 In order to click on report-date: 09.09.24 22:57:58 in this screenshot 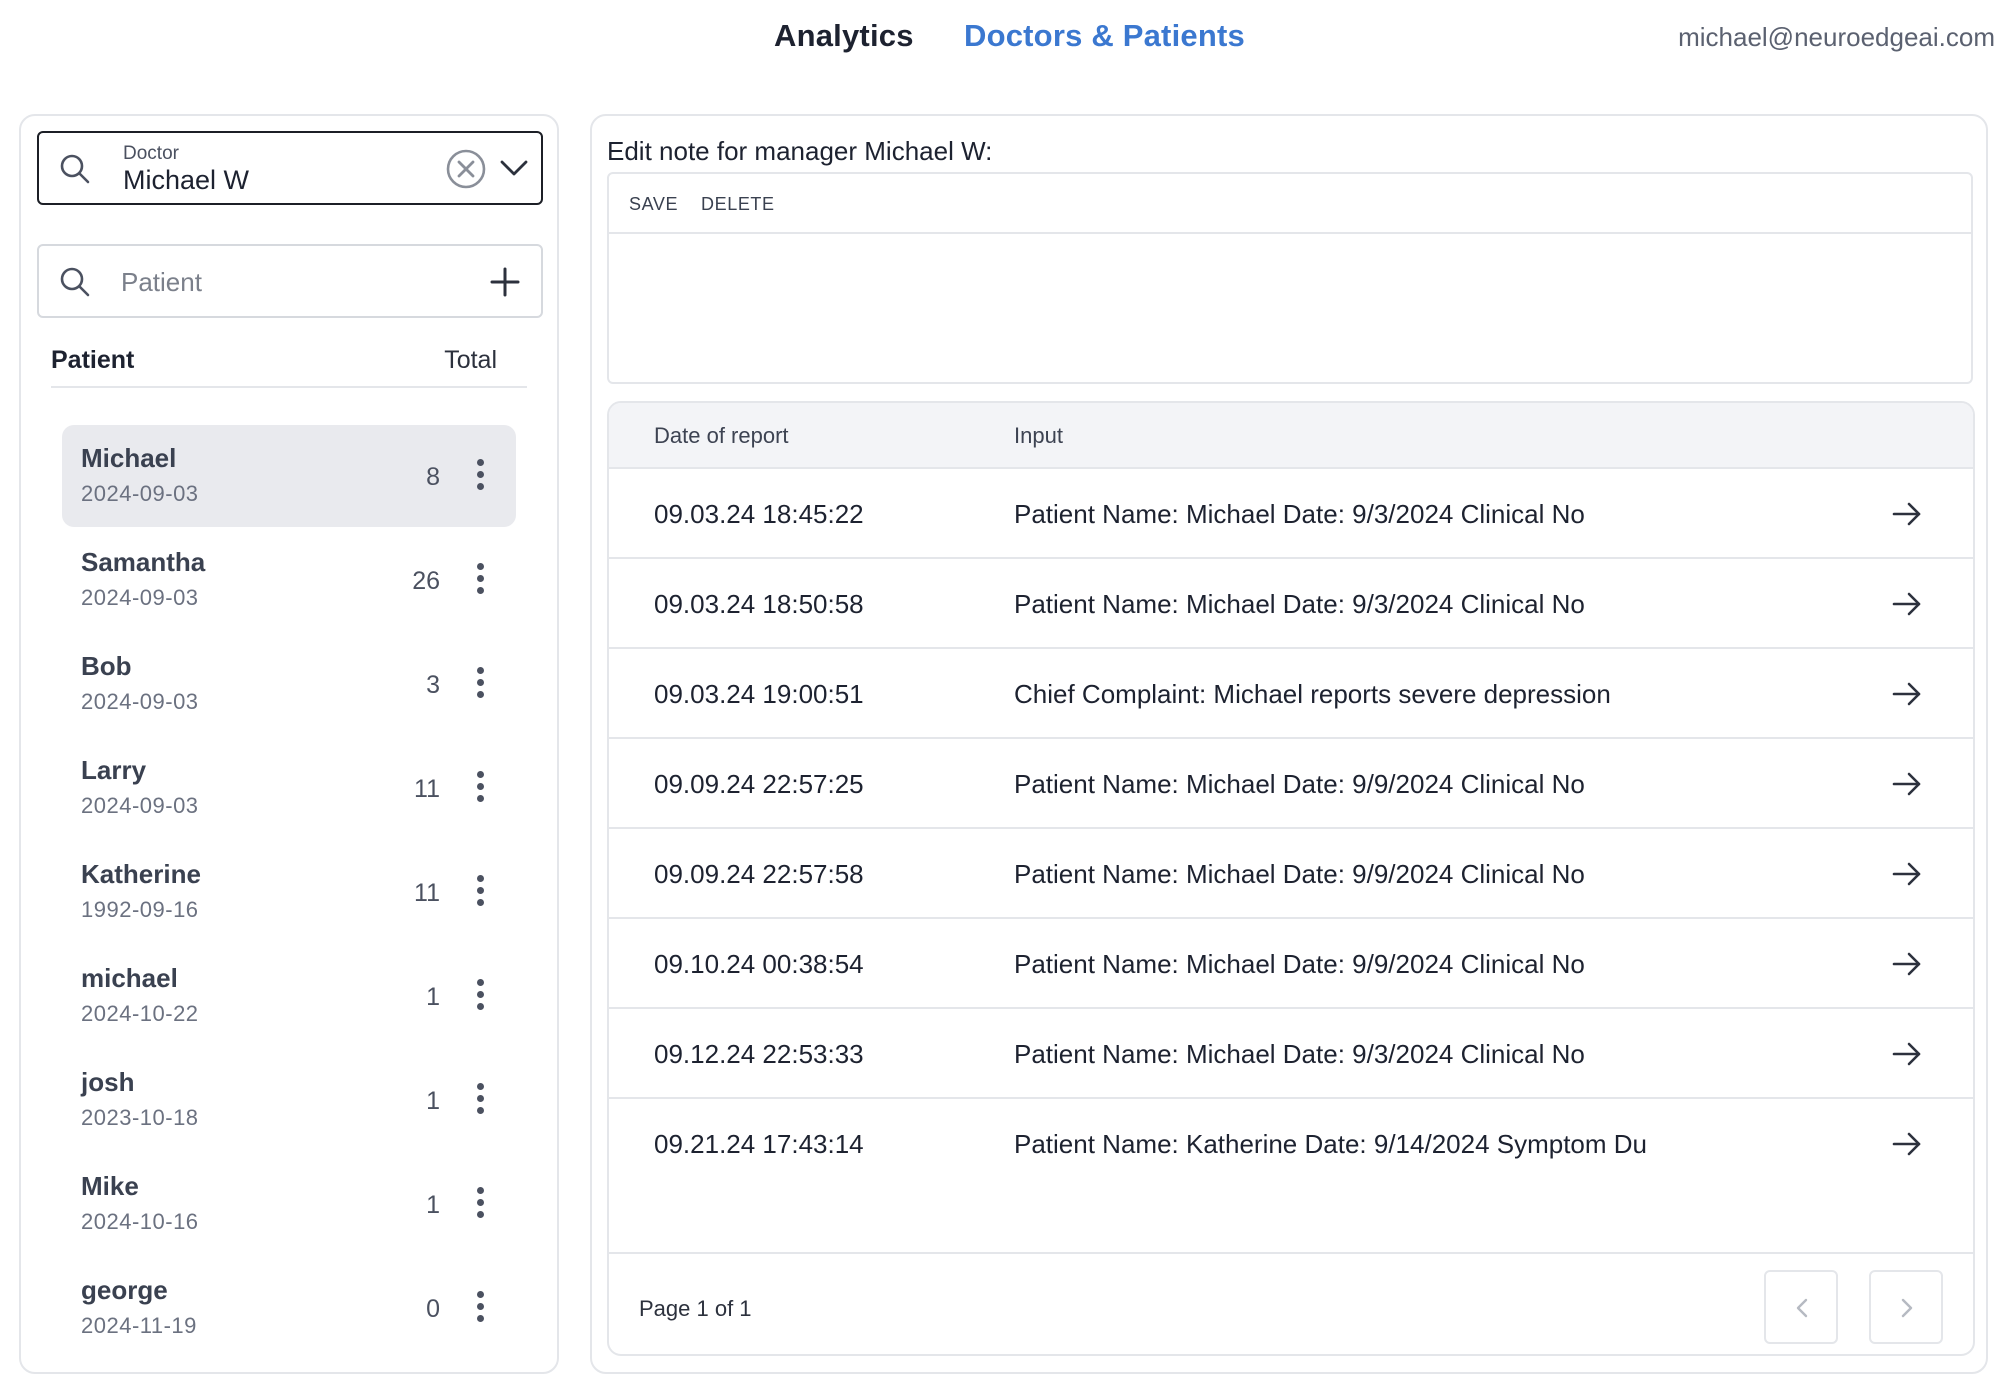, I will do `click(759, 874)`.